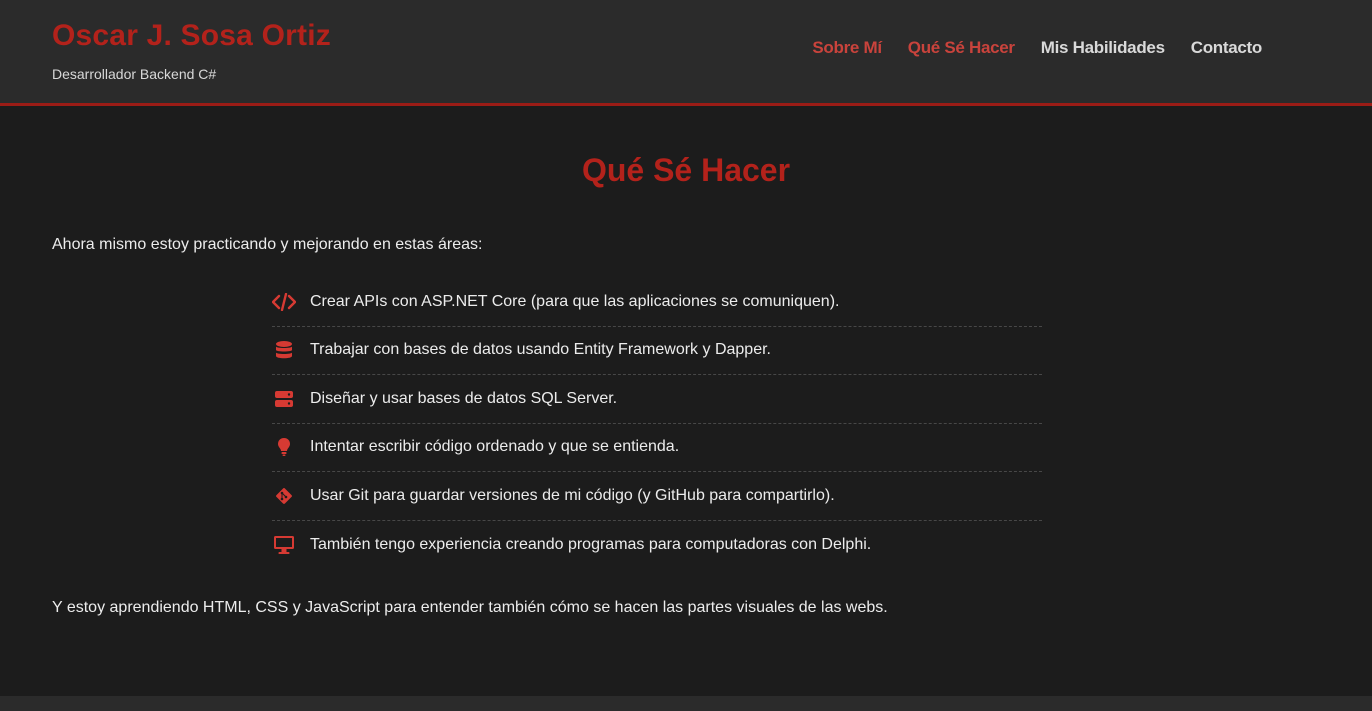  What do you see at coordinates (191, 36) in the screenshot?
I see `brand-name: Oscar J. Sosa Ortiz` at bounding box center [191, 36].